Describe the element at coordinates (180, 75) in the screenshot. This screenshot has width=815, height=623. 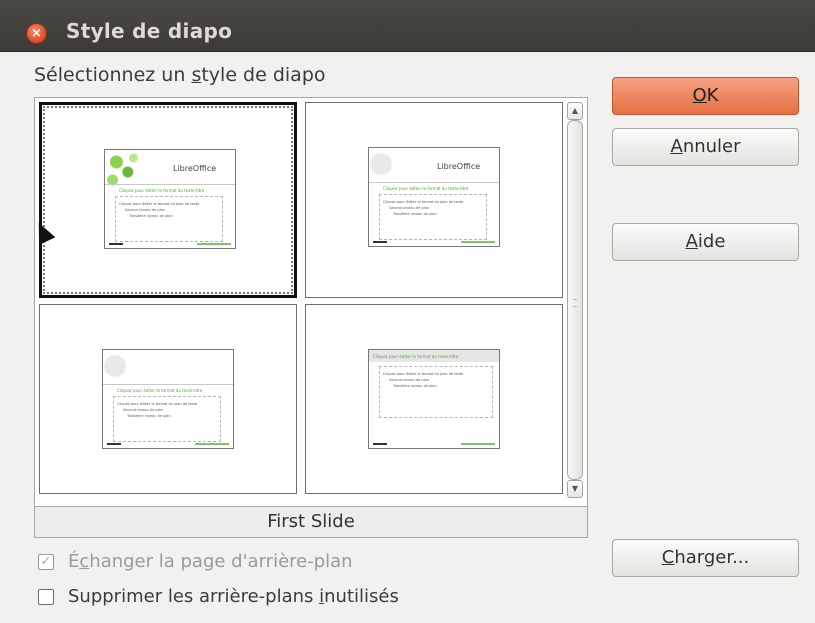
I see `style-list-heading: Sélectionnez un style de diapo` at that location.